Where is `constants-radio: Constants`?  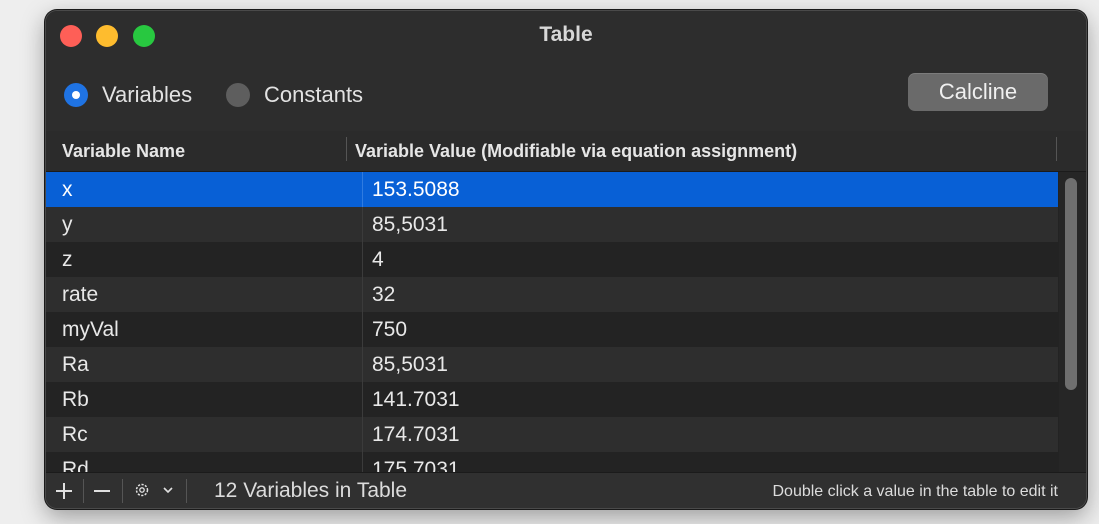
constants-radio: Constants is located at coordinates (294, 95).